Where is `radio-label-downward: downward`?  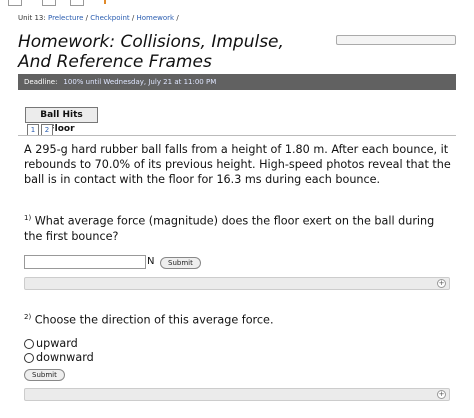 radio-label-downward: downward is located at coordinates (65, 357).